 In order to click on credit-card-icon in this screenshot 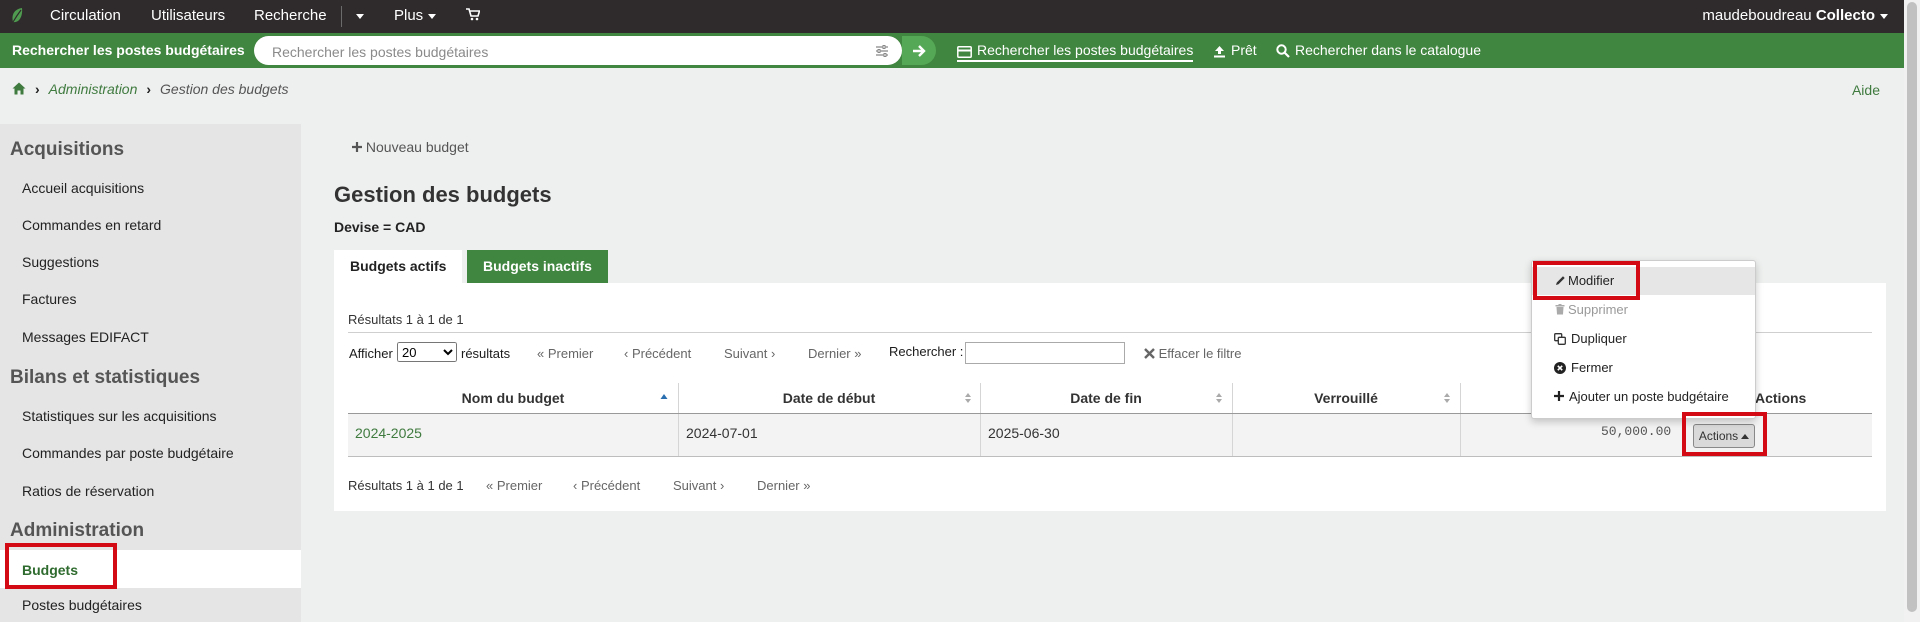, I will do `click(964, 52)`.